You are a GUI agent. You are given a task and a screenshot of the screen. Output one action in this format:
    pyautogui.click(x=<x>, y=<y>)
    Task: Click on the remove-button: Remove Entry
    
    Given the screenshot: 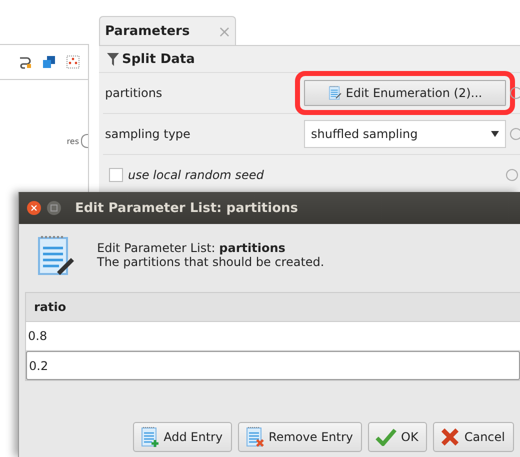 What is the action you would take?
    pyautogui.click(x=300, y=437)
    